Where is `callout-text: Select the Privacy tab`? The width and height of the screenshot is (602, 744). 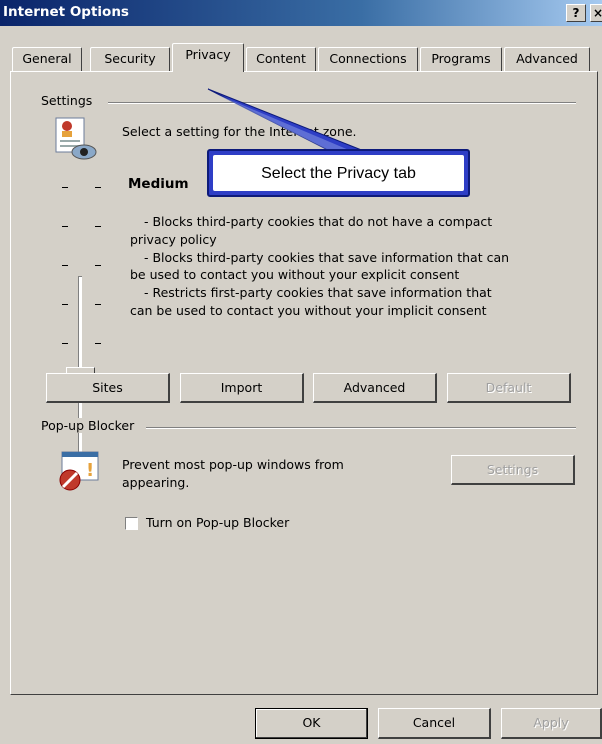 callout-text: Select the Privacy tab is located at coordinates (338, 173).